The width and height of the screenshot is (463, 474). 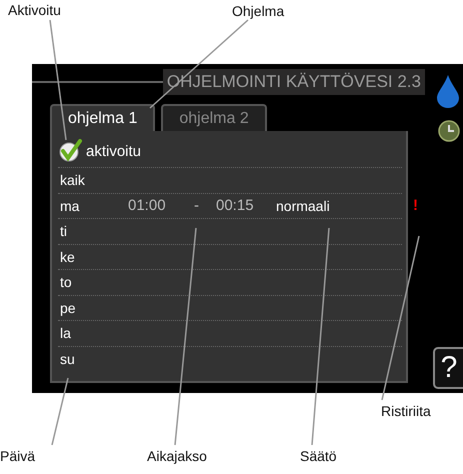 What do you see at coordinates (303, 206) in the screenshot?
I see `setting-value: normaali` at bounding box center [303, 206].